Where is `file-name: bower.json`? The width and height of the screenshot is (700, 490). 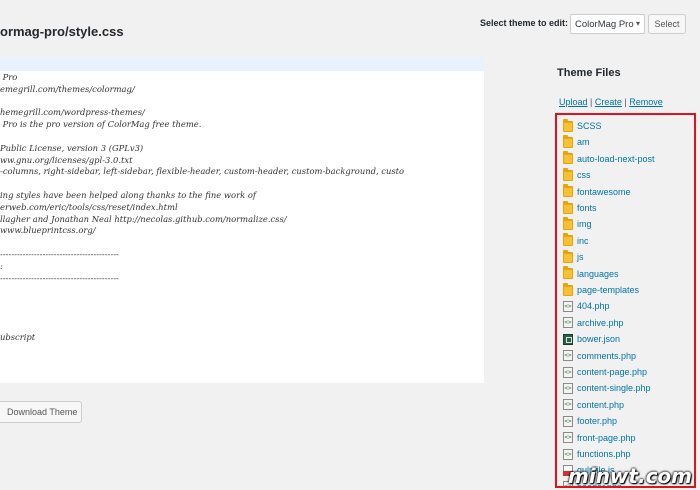
file-name: bower.json is located at coordinates (599, 339).